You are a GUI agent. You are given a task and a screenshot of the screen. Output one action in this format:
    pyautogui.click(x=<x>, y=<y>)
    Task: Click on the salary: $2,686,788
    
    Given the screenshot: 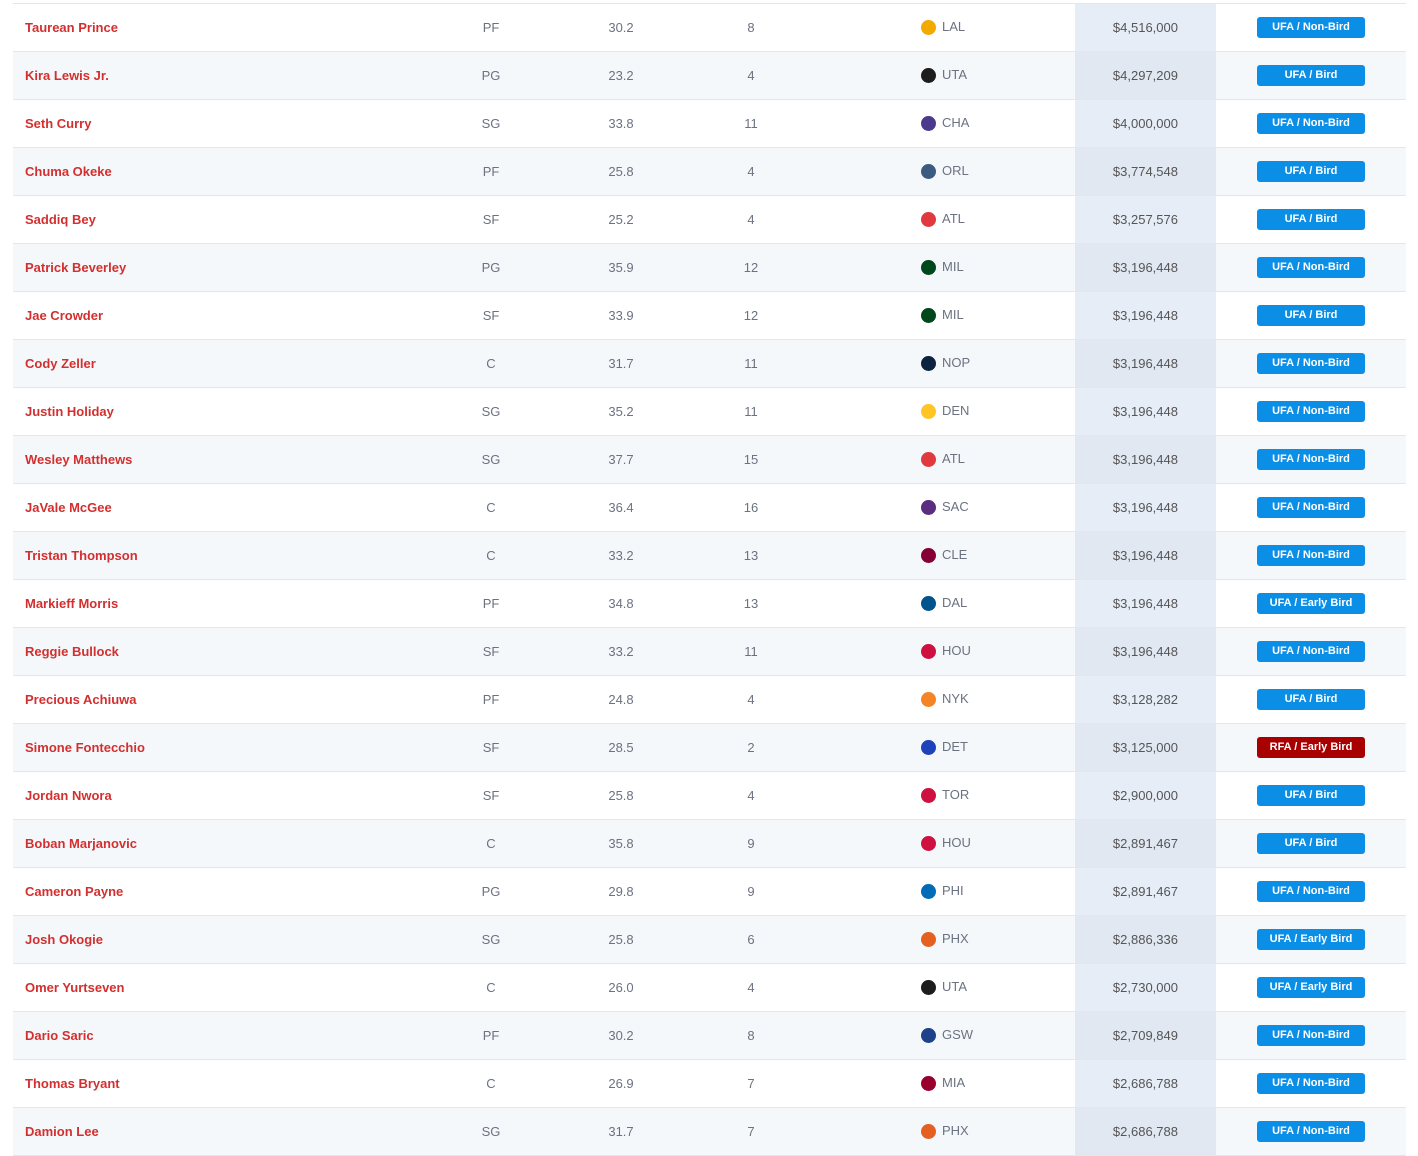 What is the action you would take?
    pyautogui.click(x=1145, y=1131)
    